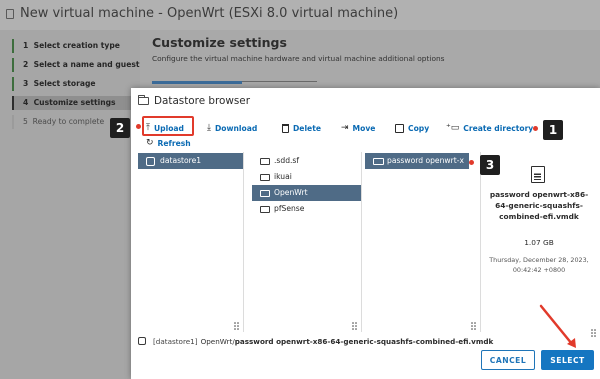 This screenshot has width=600, height=379. I want to click on cancel-button: CANCEL, so click(508, 360).